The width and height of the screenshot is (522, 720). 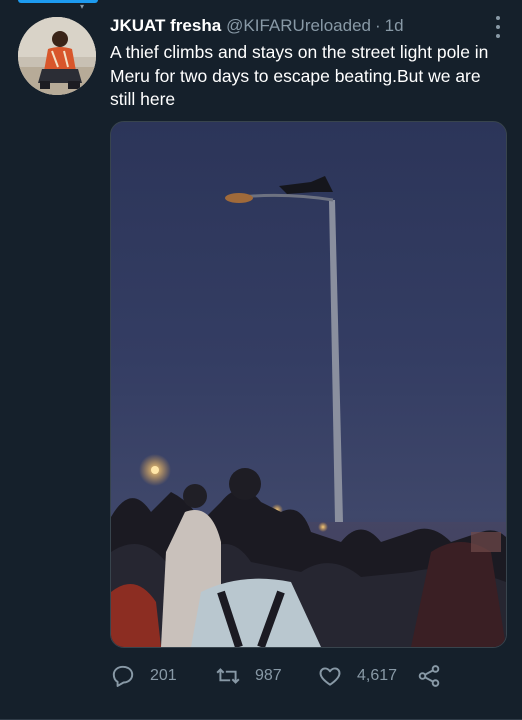 I want to click on reply-count: 201, so click(x=163, y=675).